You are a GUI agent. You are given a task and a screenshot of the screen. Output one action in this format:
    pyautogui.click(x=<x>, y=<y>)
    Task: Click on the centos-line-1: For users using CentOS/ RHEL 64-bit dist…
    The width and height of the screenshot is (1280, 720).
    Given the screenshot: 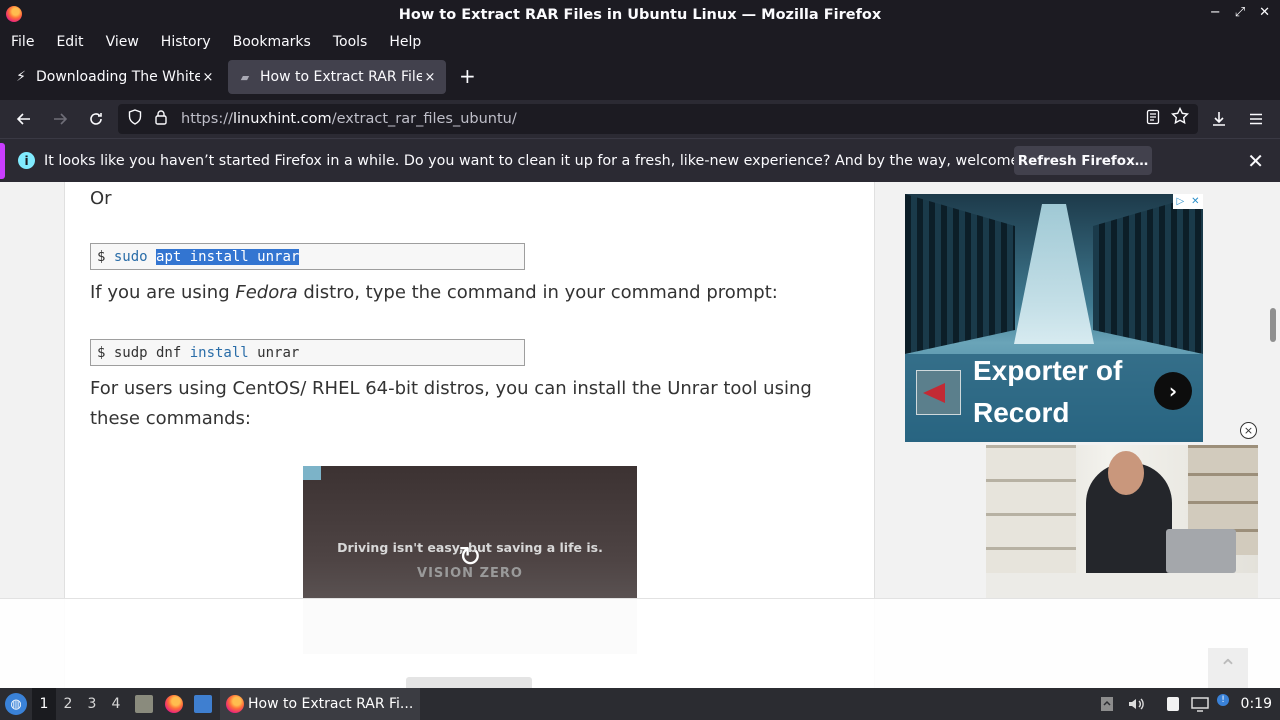 What is the action you would take?
    pyautogui.click(x=451, y=388)
    